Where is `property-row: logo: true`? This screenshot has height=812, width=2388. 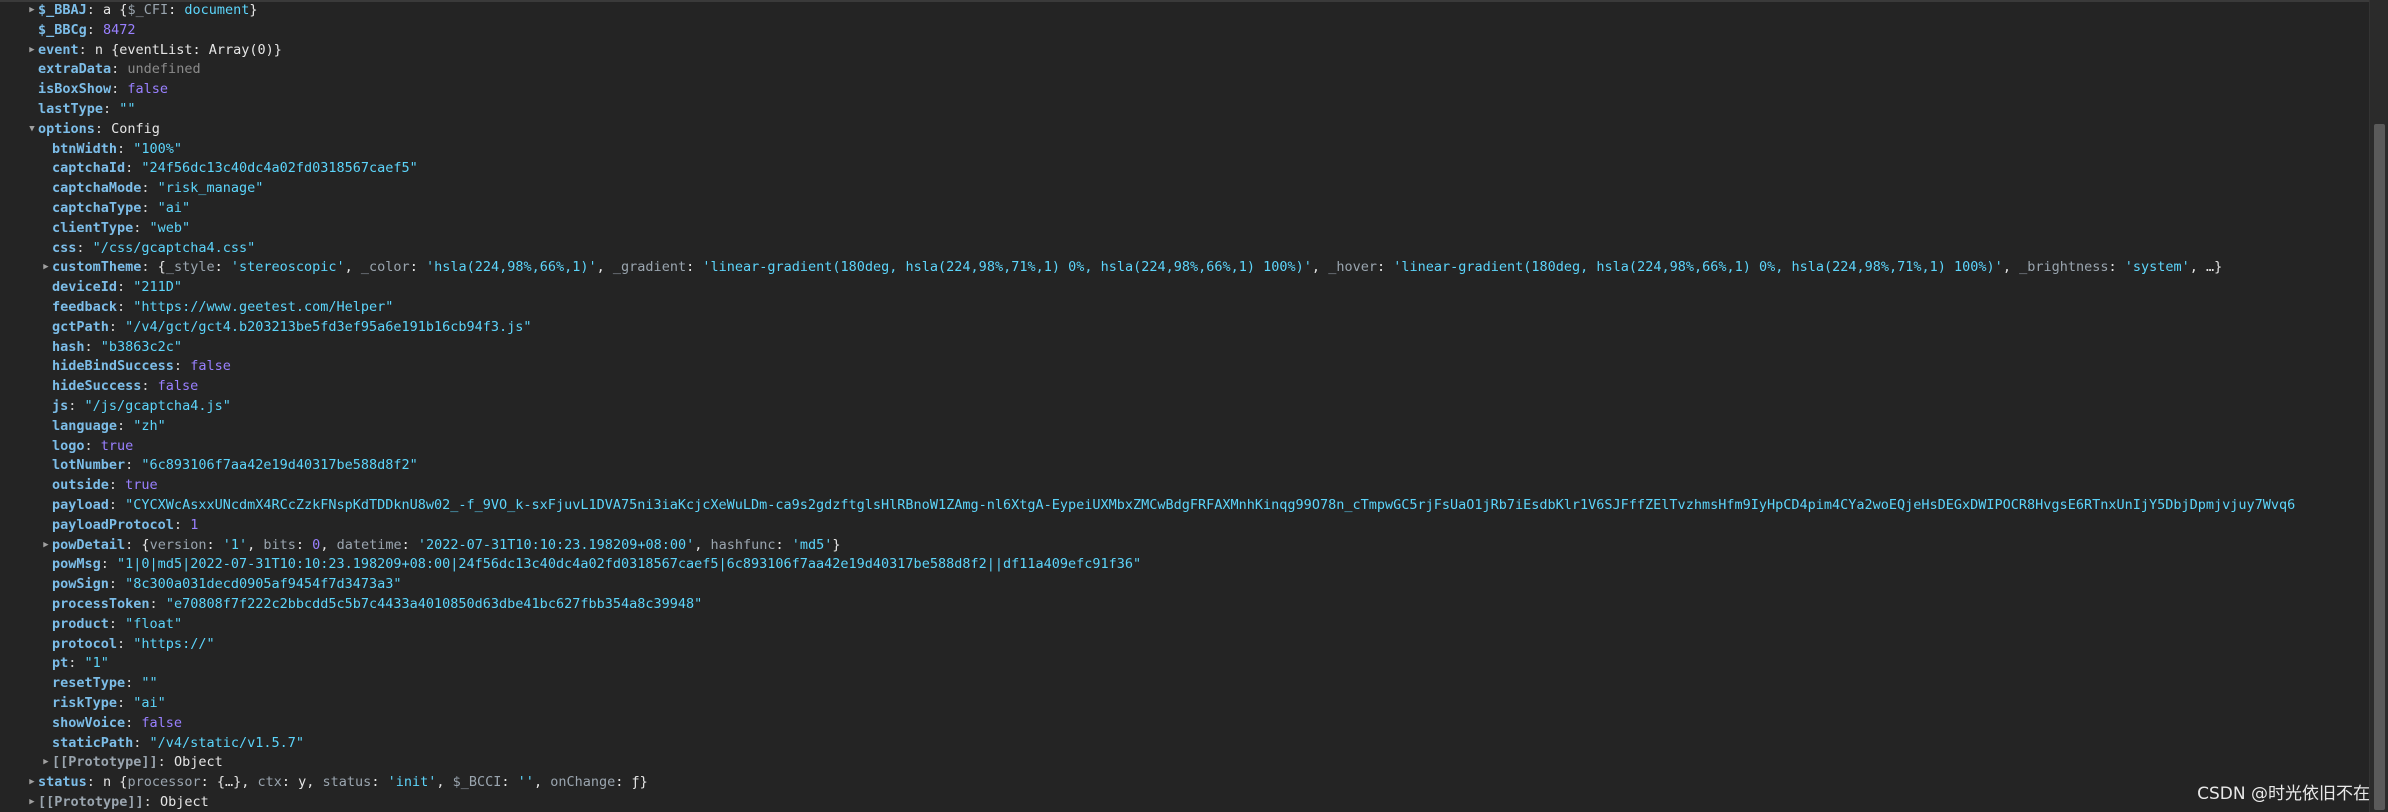
property-row: logo: true is located at coordinates (66, 446).